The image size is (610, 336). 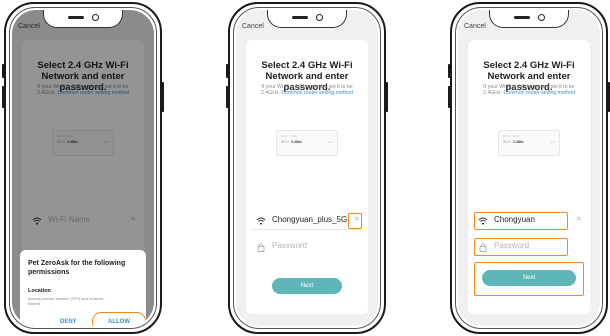 I want to click on next-button: Next, so click(x=307, y=286).